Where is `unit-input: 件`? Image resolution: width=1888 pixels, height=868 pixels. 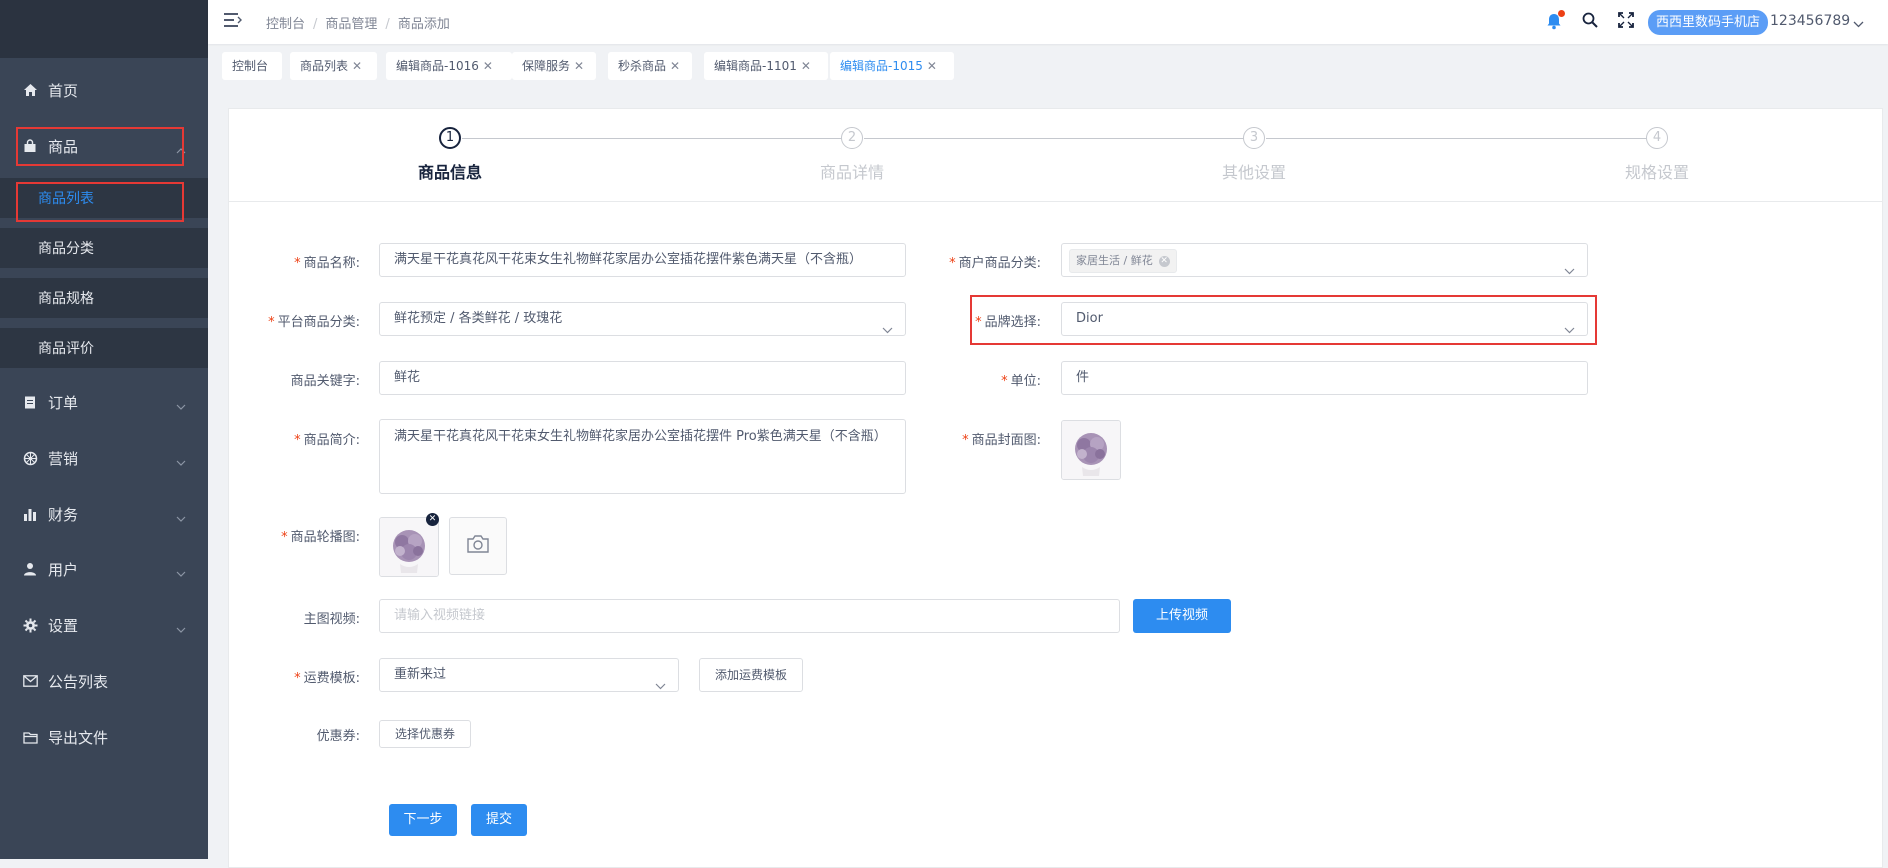
unit-input: 件 is located at coordinates (1324, 378).